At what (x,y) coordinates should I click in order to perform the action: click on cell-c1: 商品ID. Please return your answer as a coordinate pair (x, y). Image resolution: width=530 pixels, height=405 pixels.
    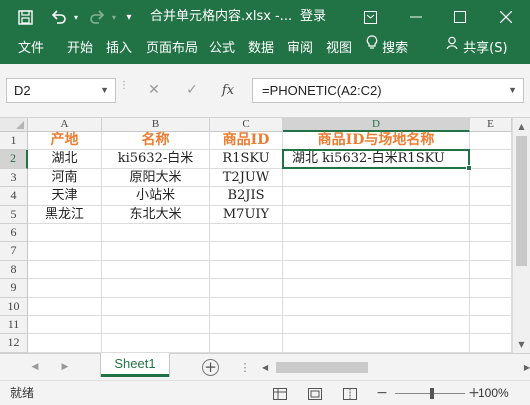
    Looking at the image, I should click on (246, 141).